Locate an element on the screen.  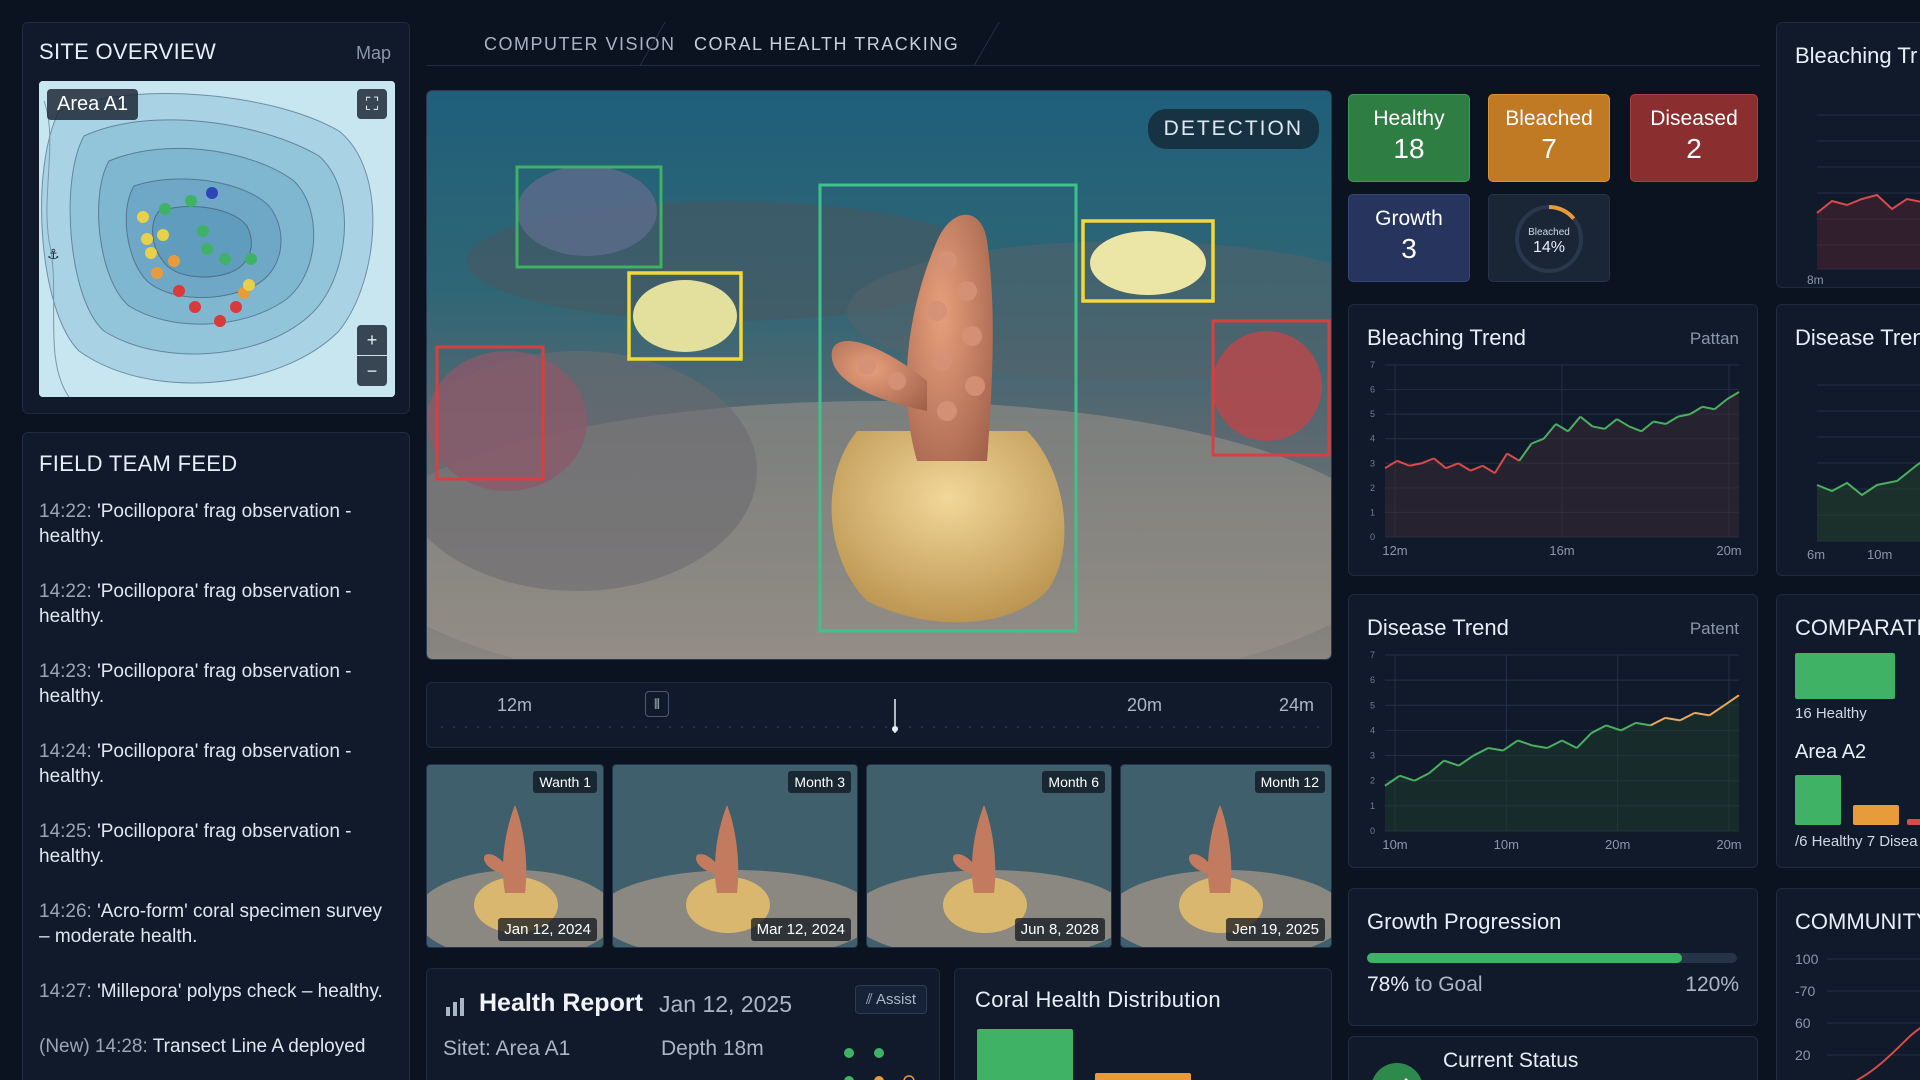
thumbnail-date: Jan 12, 2024 is located at coordinates (547, 929).